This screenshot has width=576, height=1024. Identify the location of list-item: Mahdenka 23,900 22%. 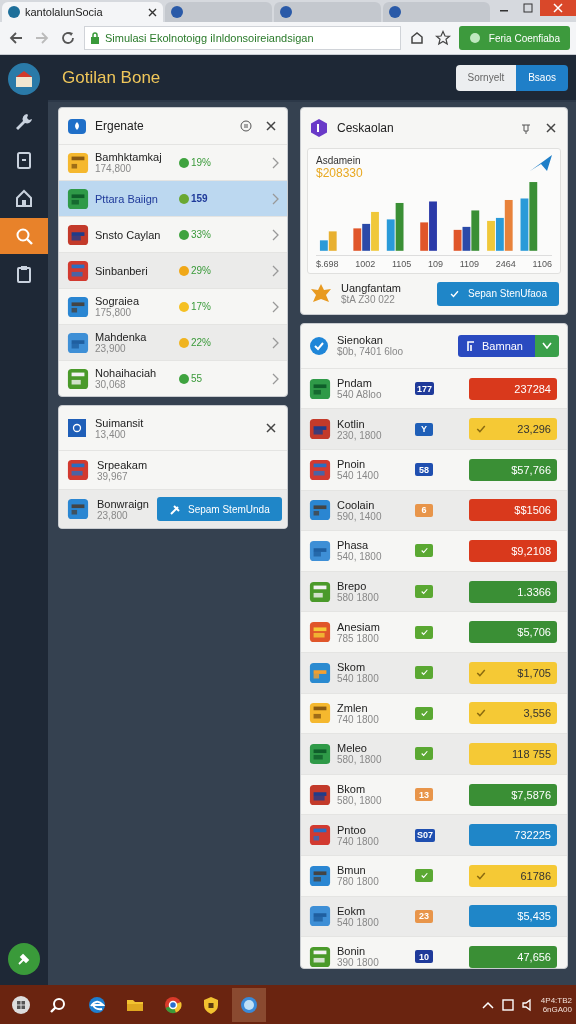
(173, 342).